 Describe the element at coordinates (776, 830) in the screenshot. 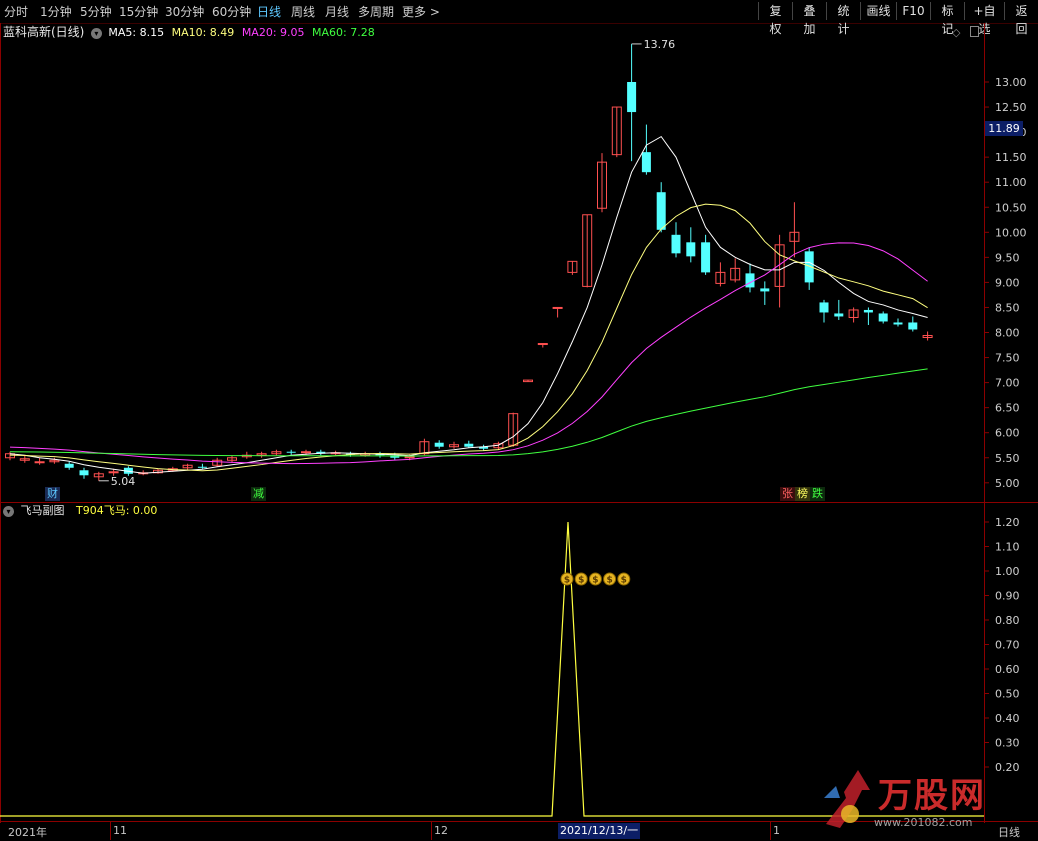

I see `time-label-jan: 1` at that location.